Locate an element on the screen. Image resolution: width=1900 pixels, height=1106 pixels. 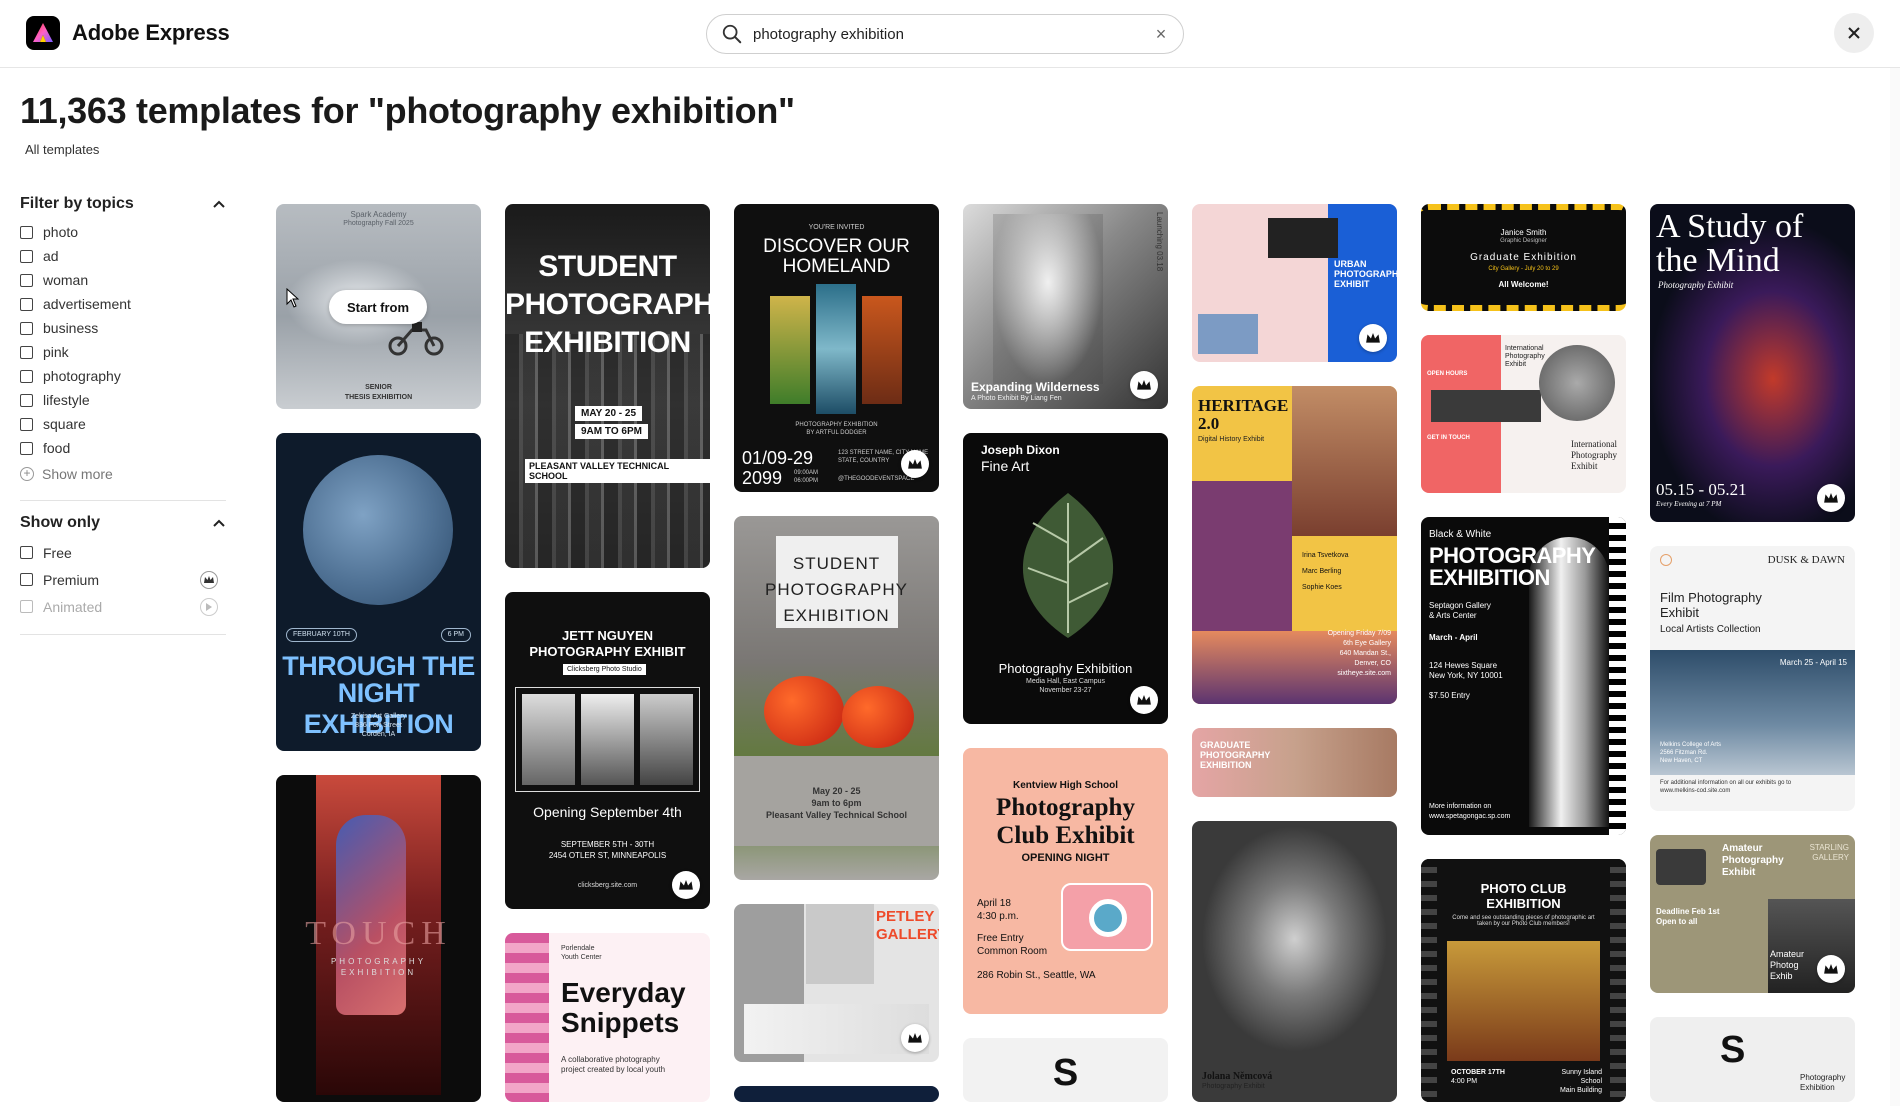
app-name: Adobe Express is located at coordinates (151, 32).